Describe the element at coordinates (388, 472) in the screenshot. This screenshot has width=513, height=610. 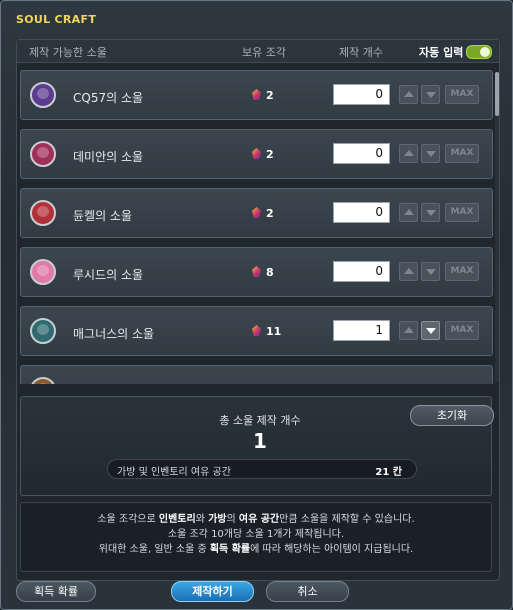
I see `free-space-value: 21 칸` at that location.